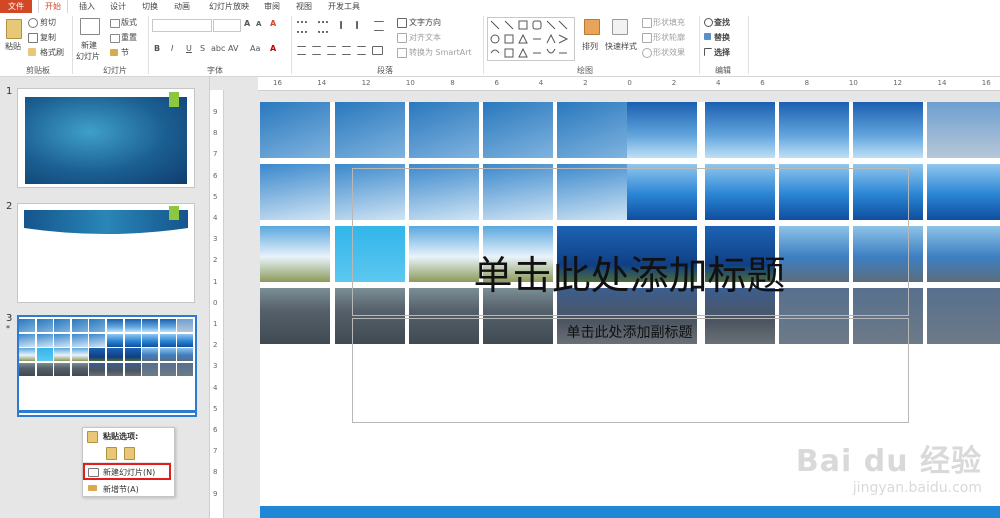  Describe the element at coordinates (9, 318) in the screenshot. I see `slide-number: 3` at that location.